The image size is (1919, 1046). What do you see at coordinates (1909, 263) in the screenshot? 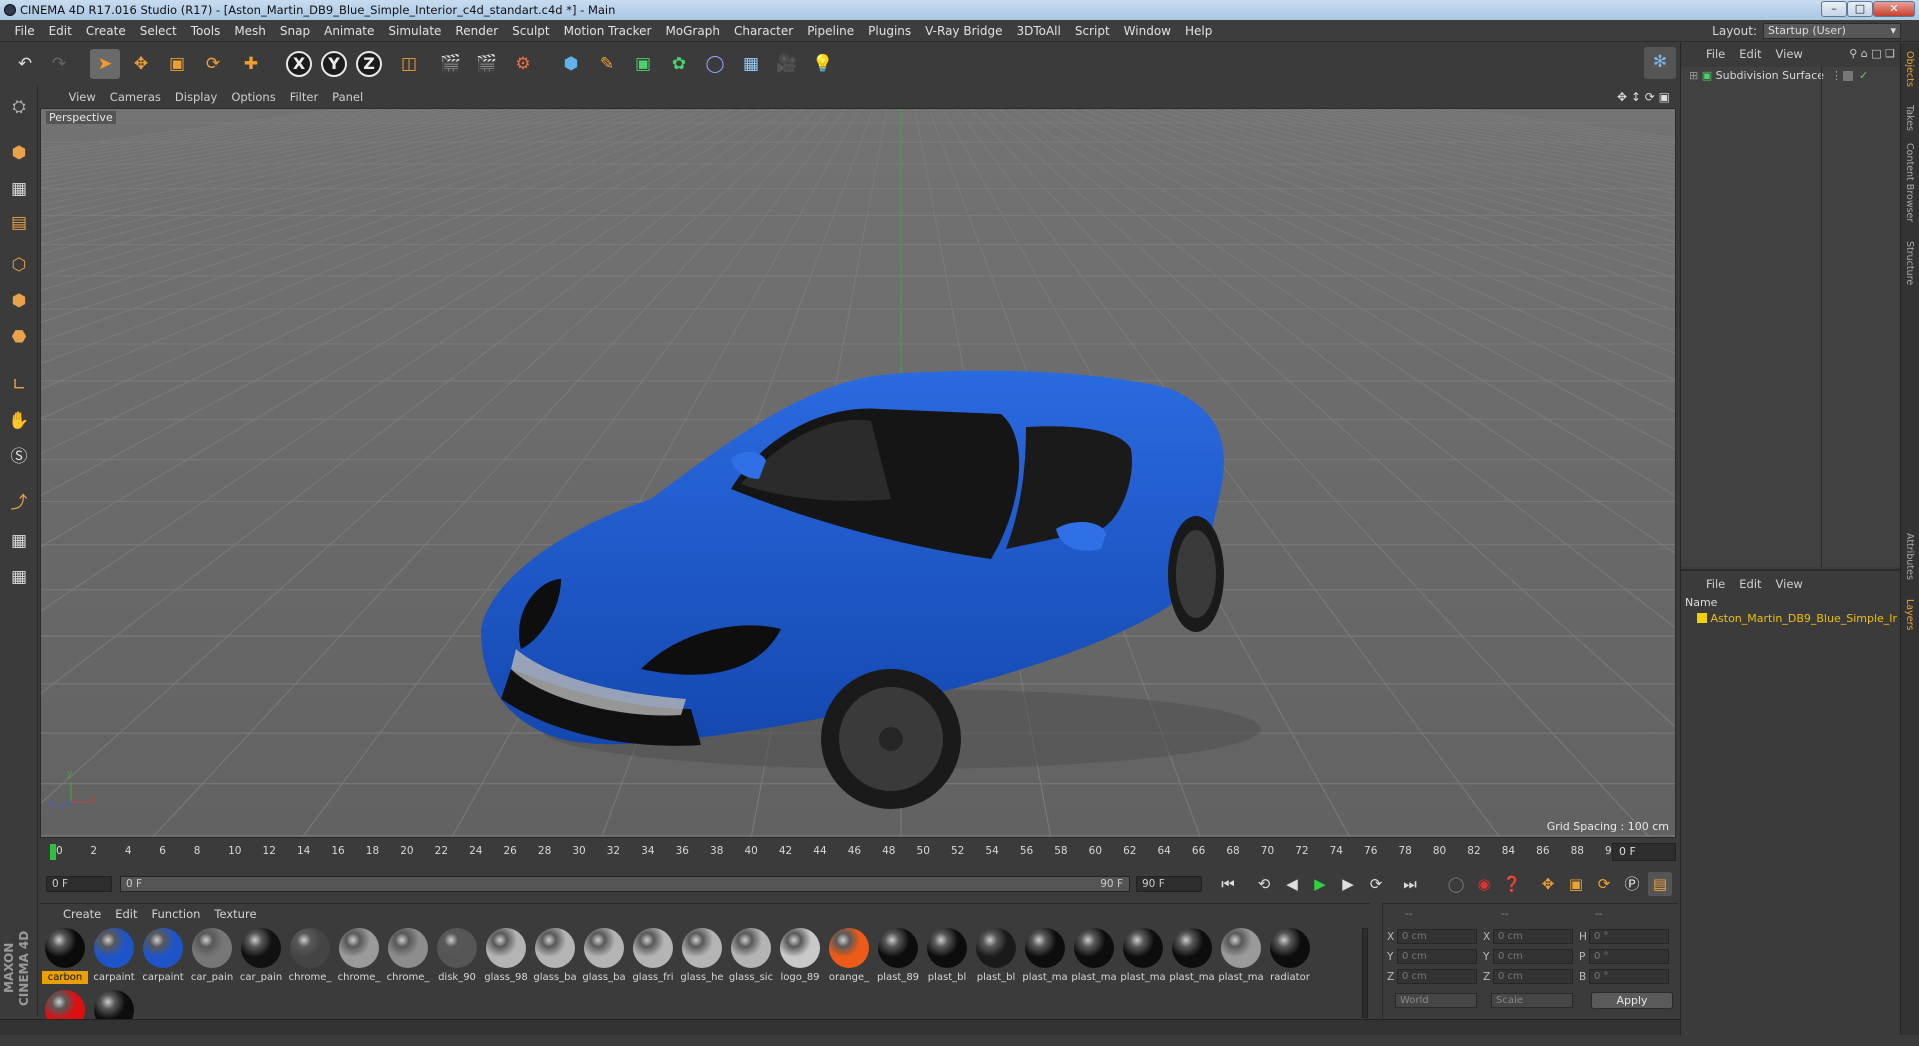
I see `side-tab-structure: Structure` at bounding box center [1909, 263].